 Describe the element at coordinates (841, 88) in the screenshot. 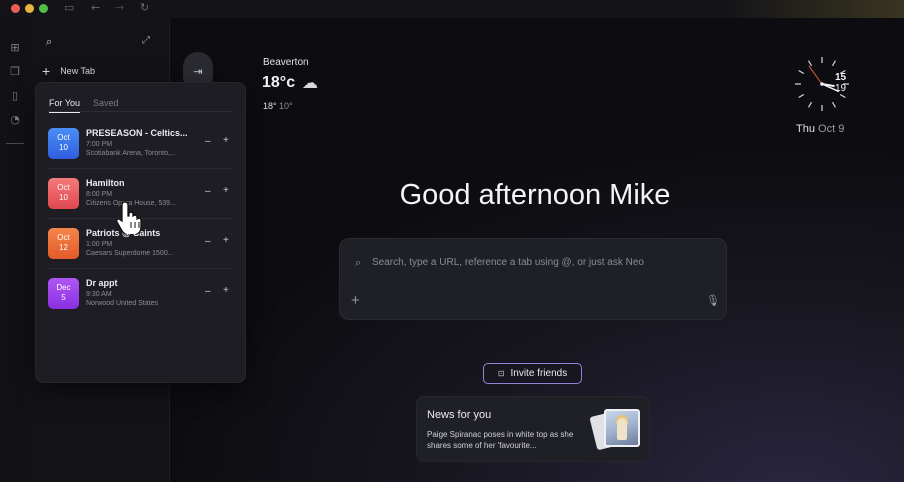

I see `clock-minute-label: 19` at that location.